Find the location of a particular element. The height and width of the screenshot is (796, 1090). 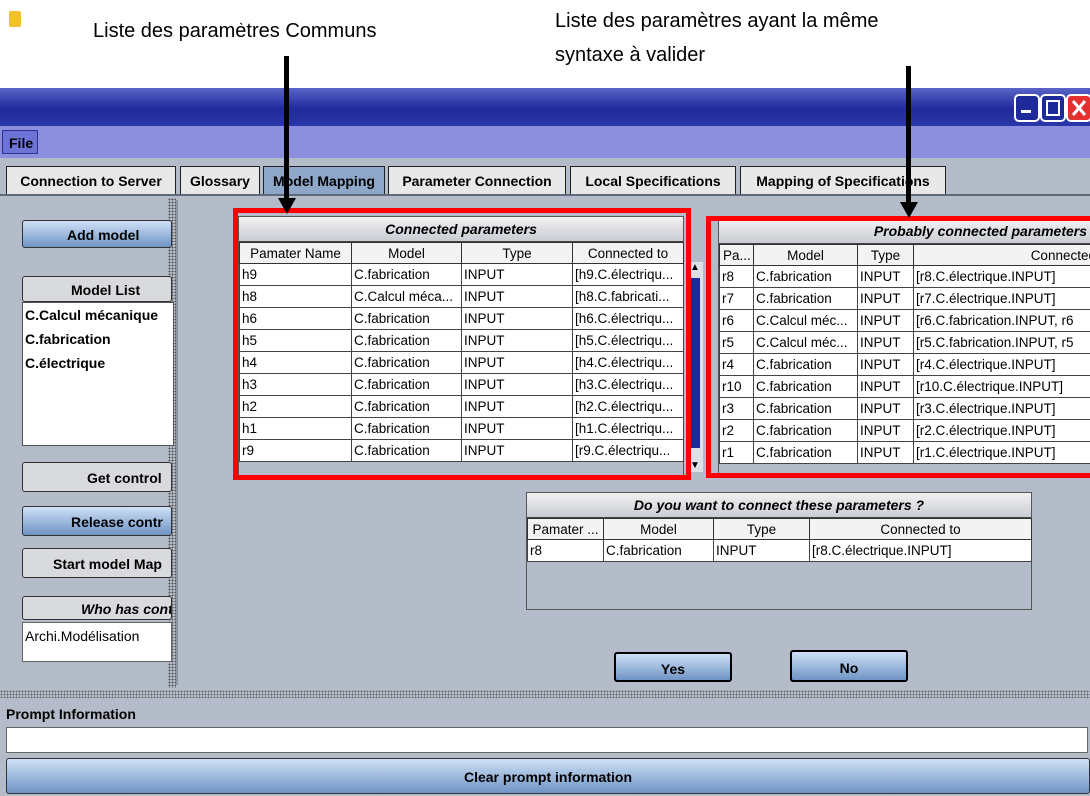

tab-model-mapping: Model Mapping is located at coordinates (324, 180).